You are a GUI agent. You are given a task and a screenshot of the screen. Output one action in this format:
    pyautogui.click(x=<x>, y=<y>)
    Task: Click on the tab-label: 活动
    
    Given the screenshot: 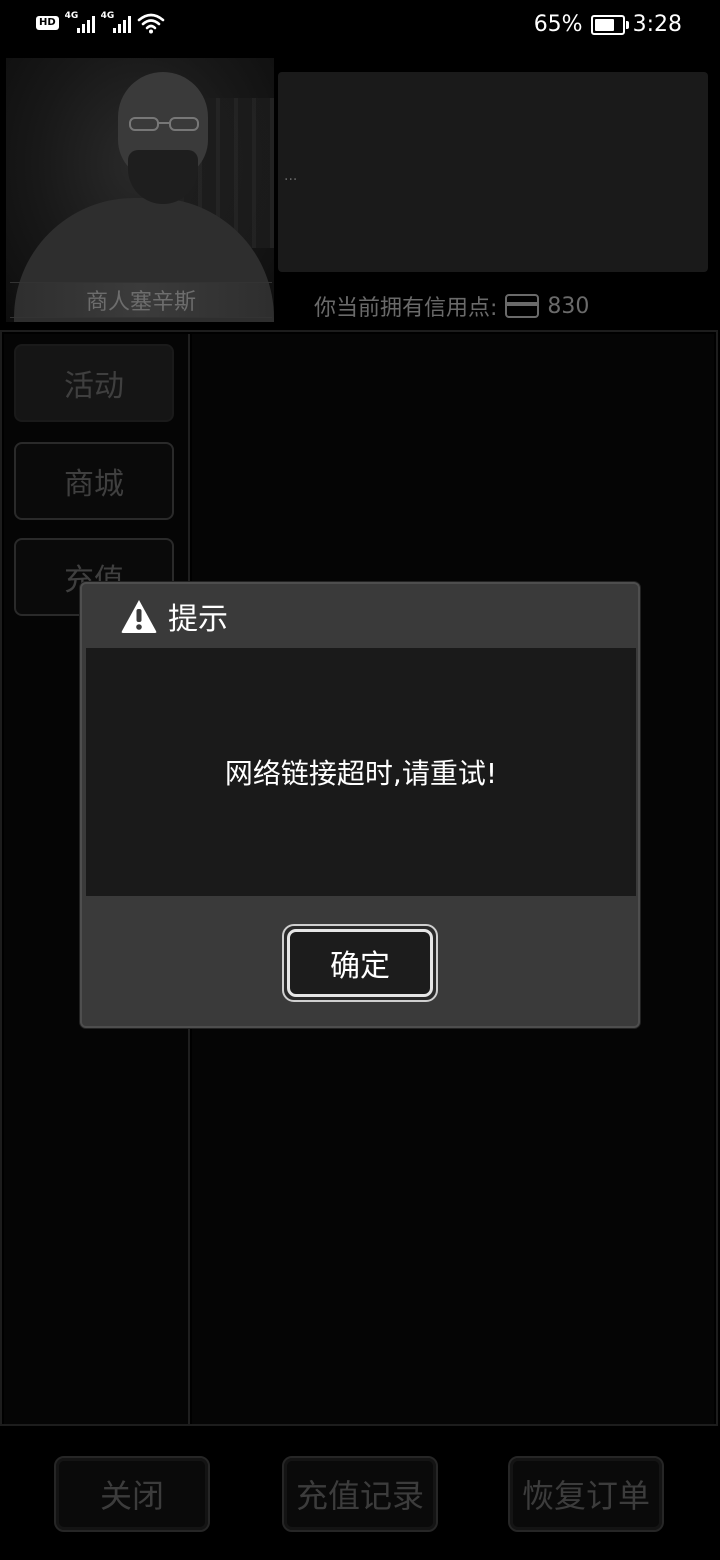 What is the action you would take?
    pyautogui.click(x=94, y=386)
    